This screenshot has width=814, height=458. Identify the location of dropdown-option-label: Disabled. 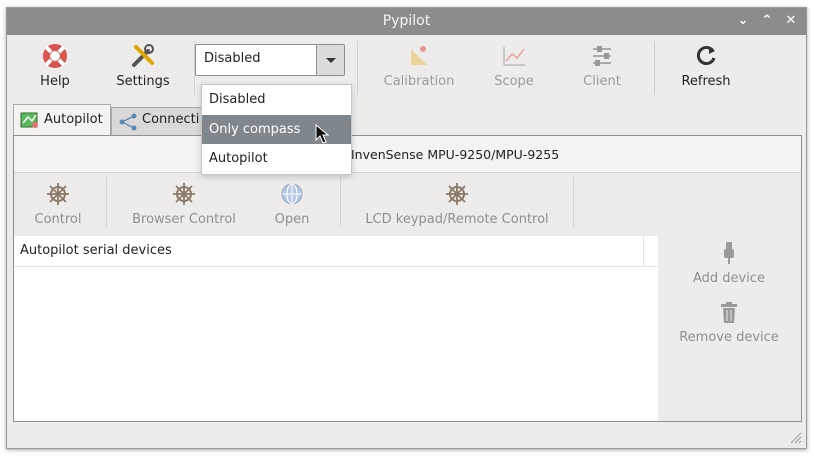
(237, 99).